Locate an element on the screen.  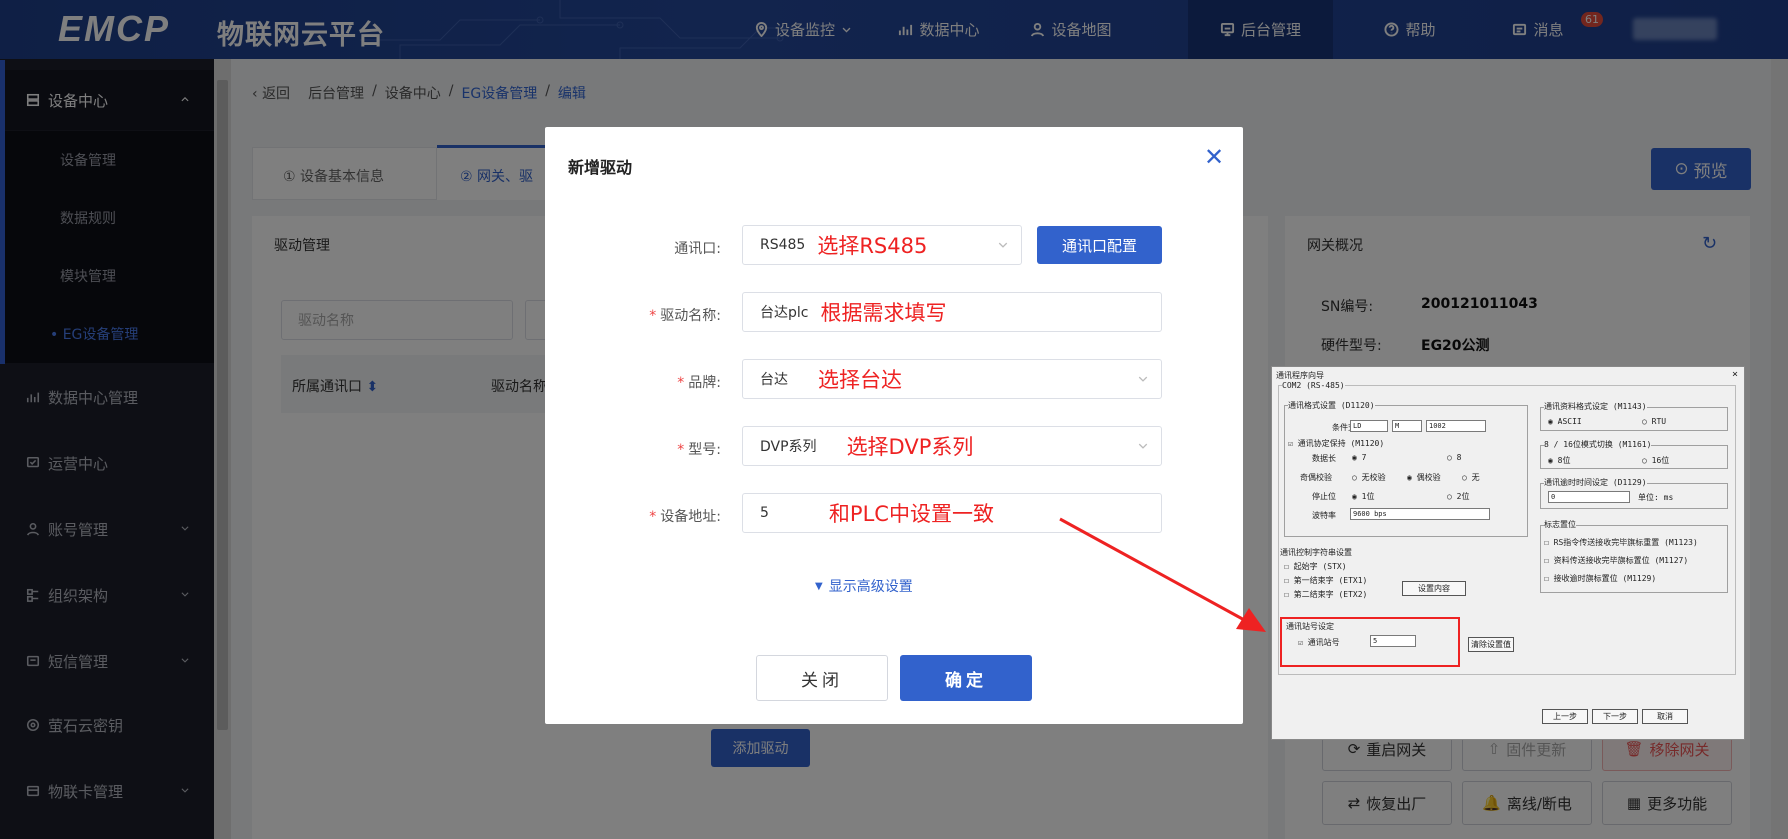
confirm-button: 确定 is located at coordinates (966, 678).